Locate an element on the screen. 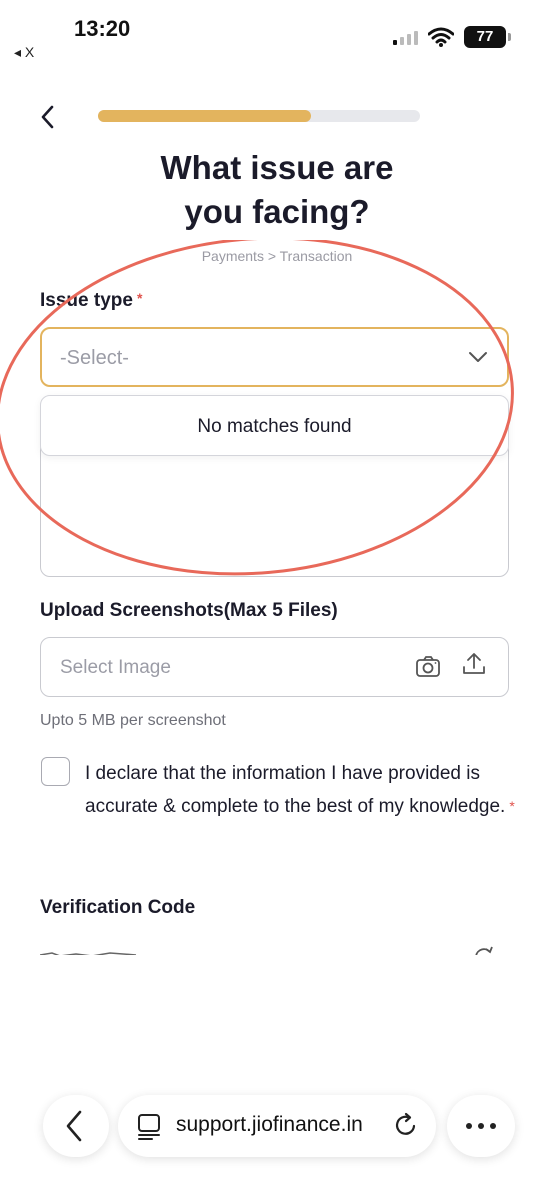 Image resolution: width=554 pixels, height=1200 pixels. status-indicators: 77 is located at coordinates (452, 37).